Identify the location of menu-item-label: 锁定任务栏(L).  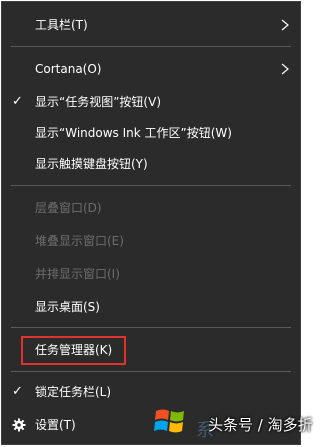
(73, 392).